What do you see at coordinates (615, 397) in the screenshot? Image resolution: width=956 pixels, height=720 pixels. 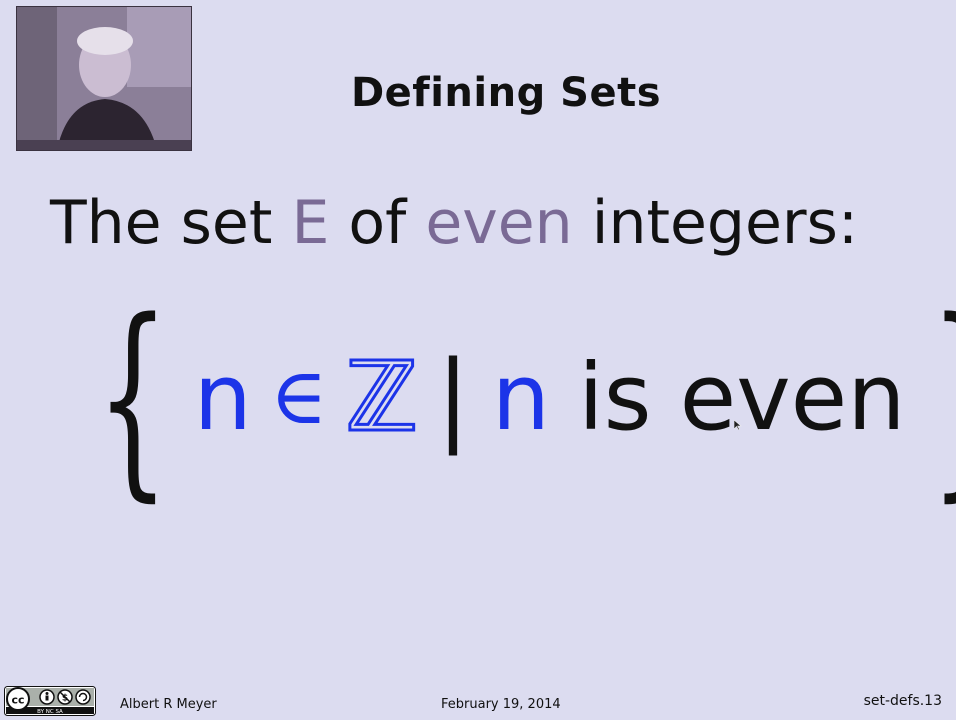 I see `predicate-is: is` at bounding box center [615, 397].